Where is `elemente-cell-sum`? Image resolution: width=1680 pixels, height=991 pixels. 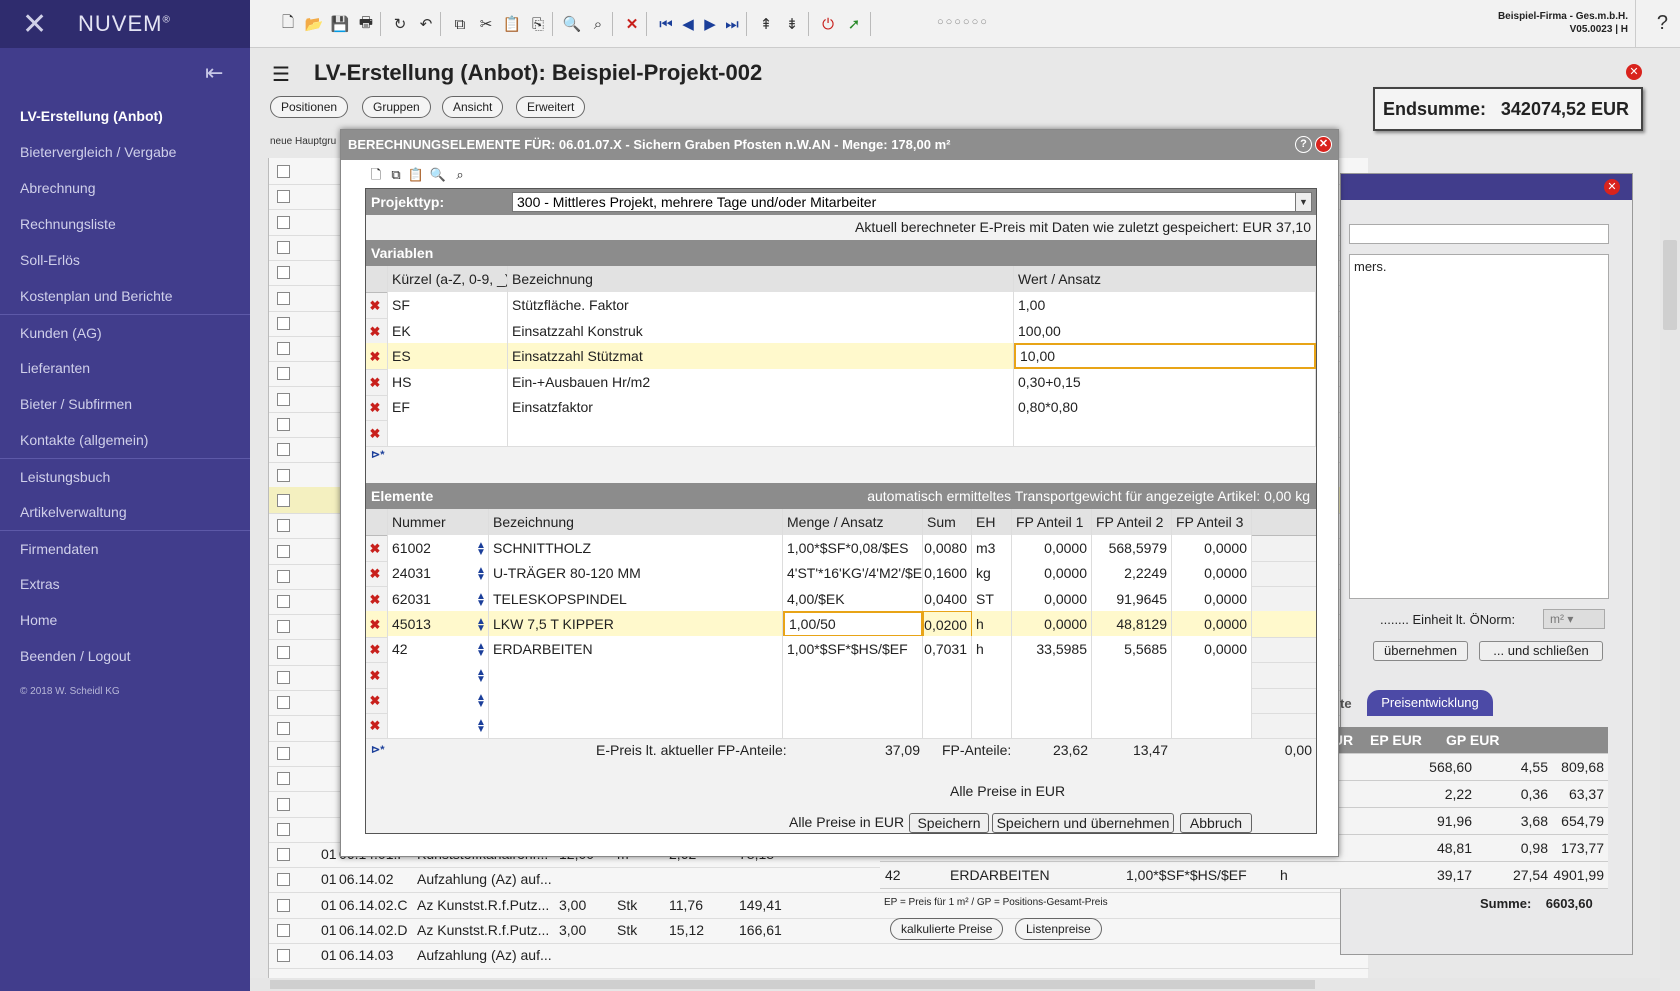 elemente-cell-sum is located at coordinates (947, 725).